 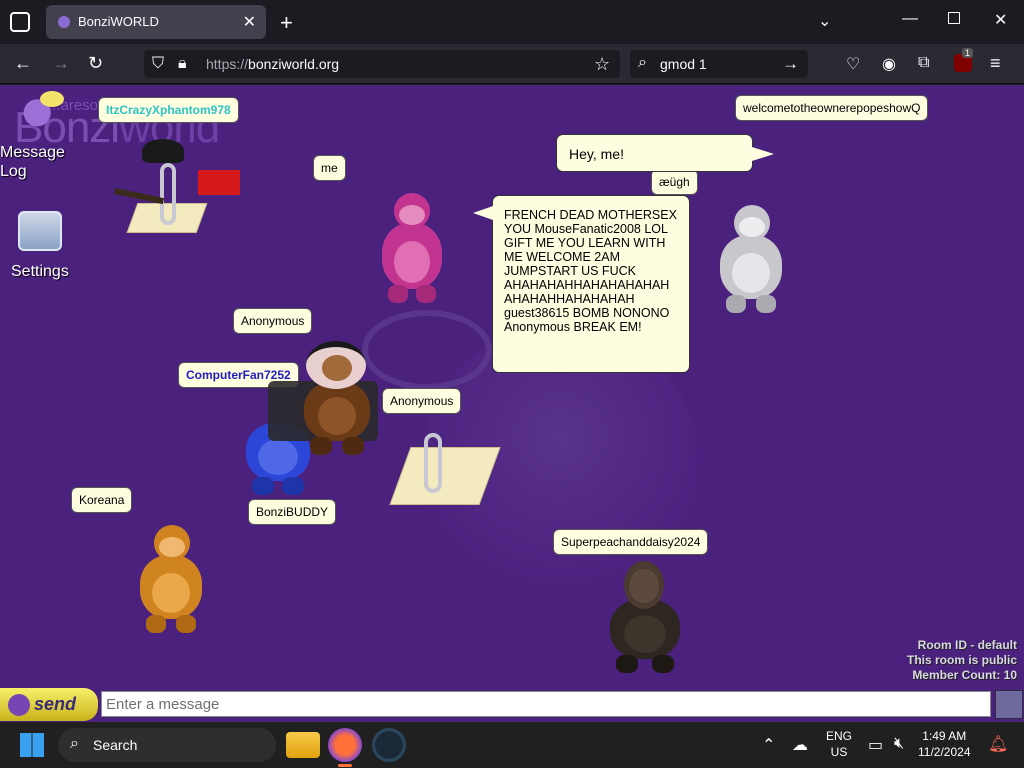 I want to click on close-window-icon: ✕, so click(x=1000, y=20).